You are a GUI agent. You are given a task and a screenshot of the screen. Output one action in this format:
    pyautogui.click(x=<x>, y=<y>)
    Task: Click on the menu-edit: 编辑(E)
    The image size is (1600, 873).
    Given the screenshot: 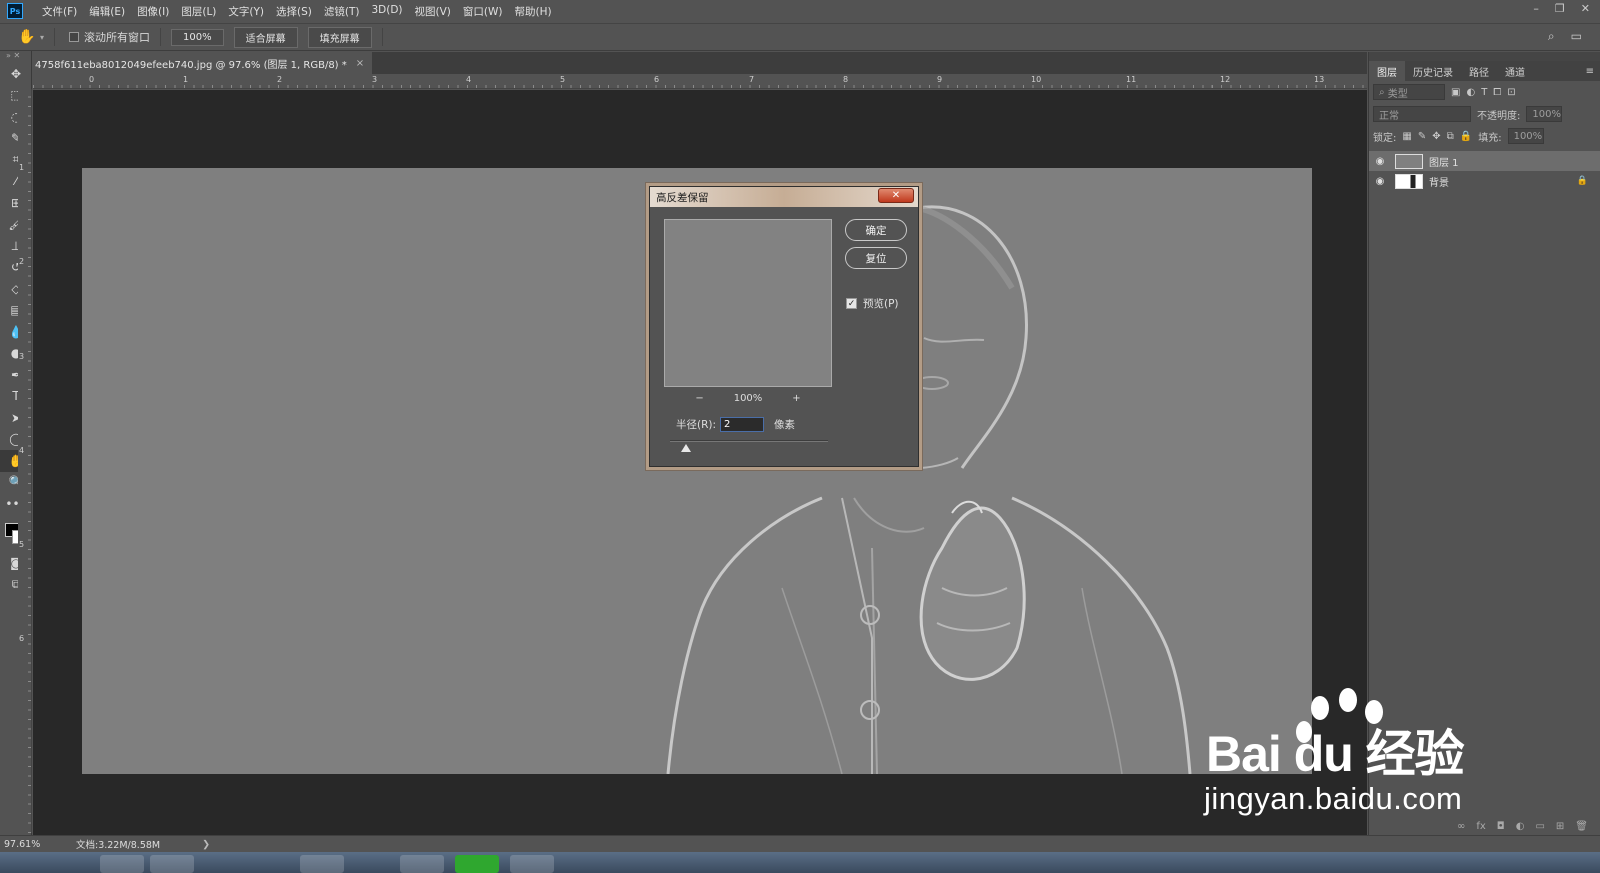 What is the action you would take?
    pyautogui.click(x=107, y=11)
    